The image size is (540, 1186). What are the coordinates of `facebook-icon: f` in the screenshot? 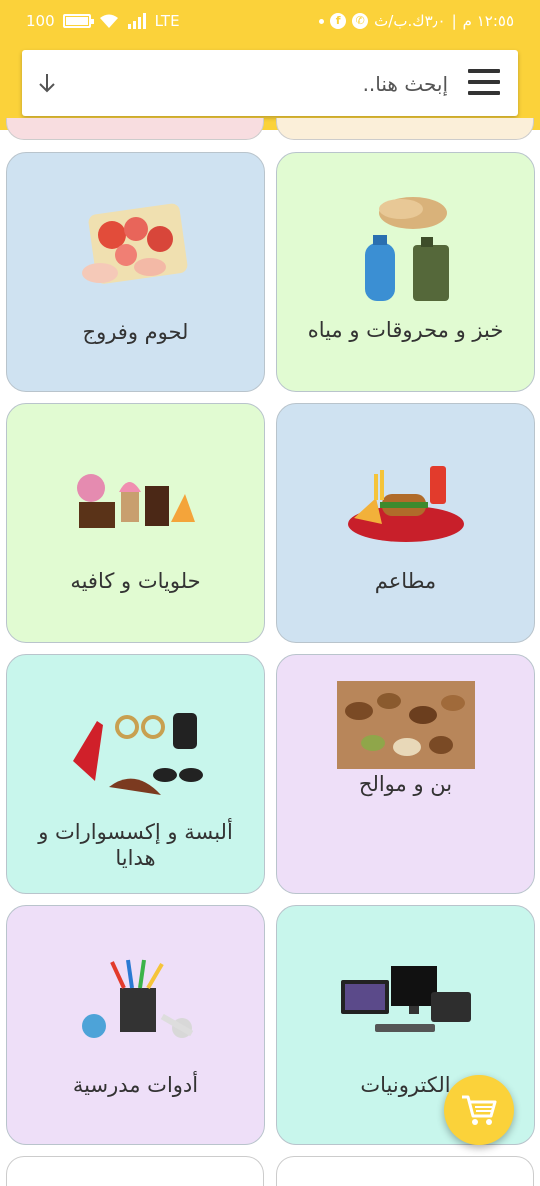 It's located at (338, 21).